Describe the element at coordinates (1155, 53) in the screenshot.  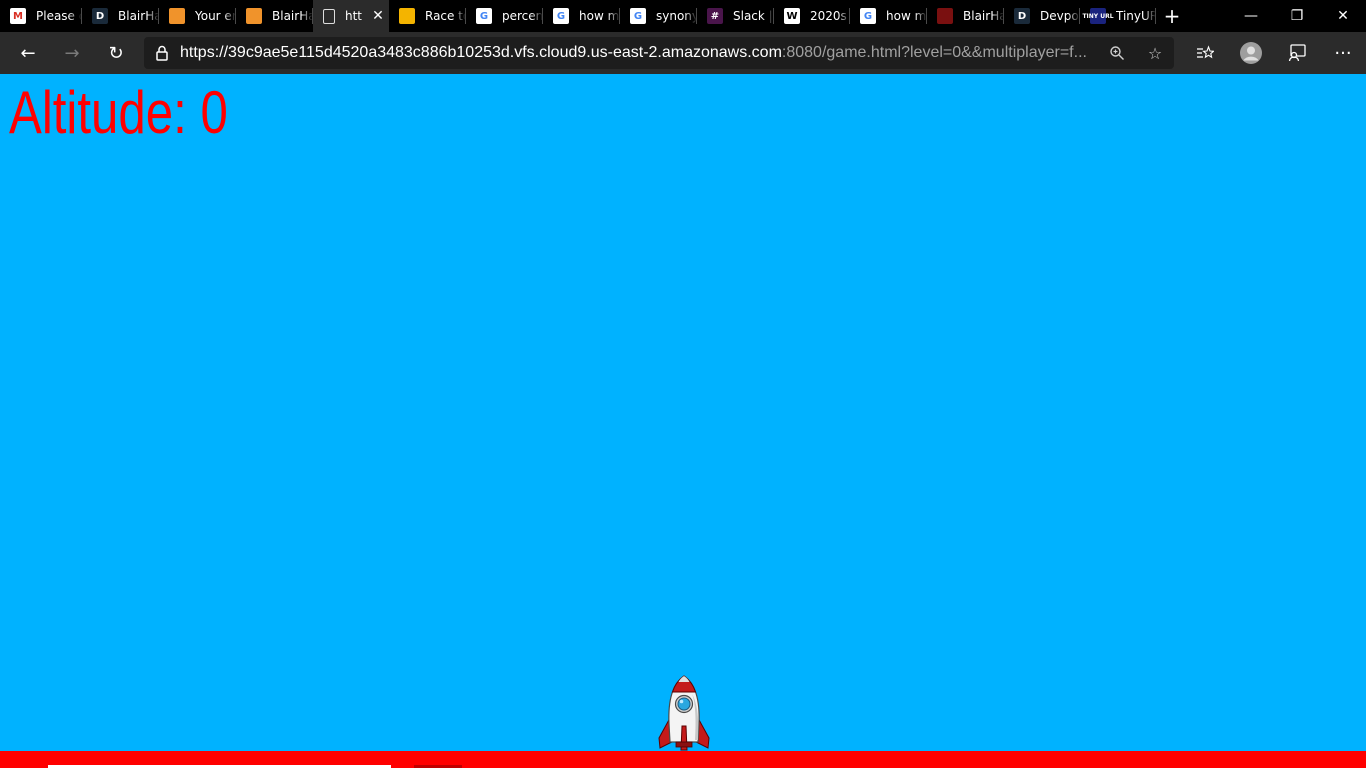
I see `favorite-star-icon: ☆` at that location.